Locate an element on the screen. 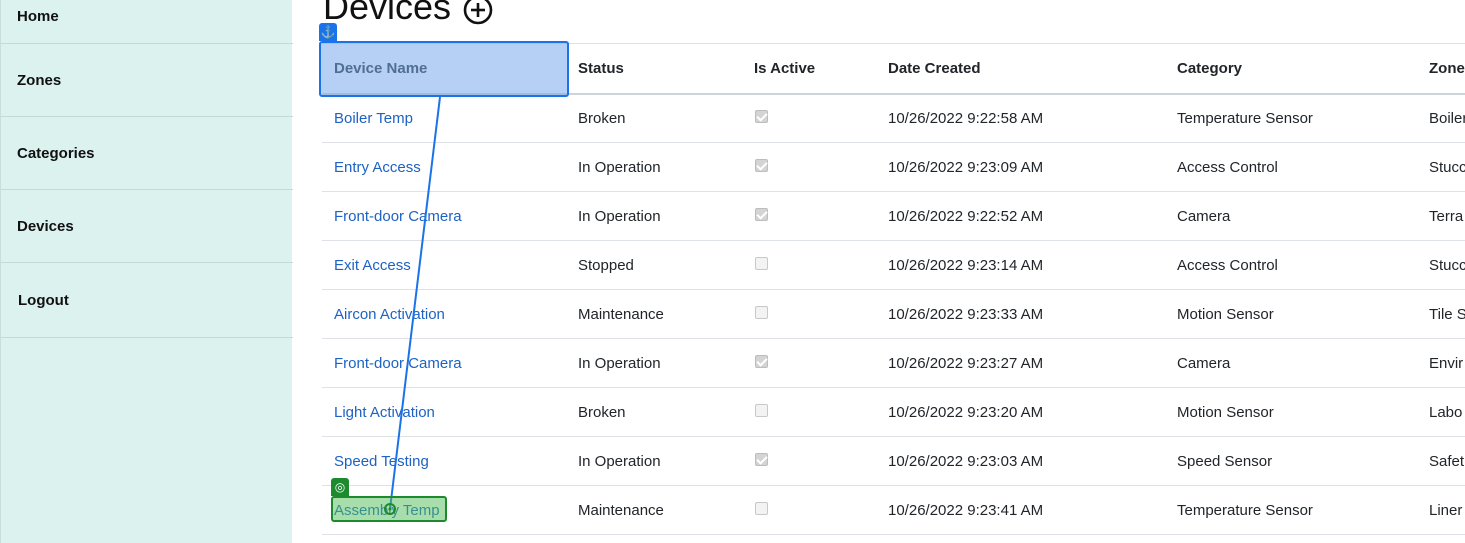 The image size is (1465, 543). sidebar-item-zones: Zones is located at coordinates (147, 80).